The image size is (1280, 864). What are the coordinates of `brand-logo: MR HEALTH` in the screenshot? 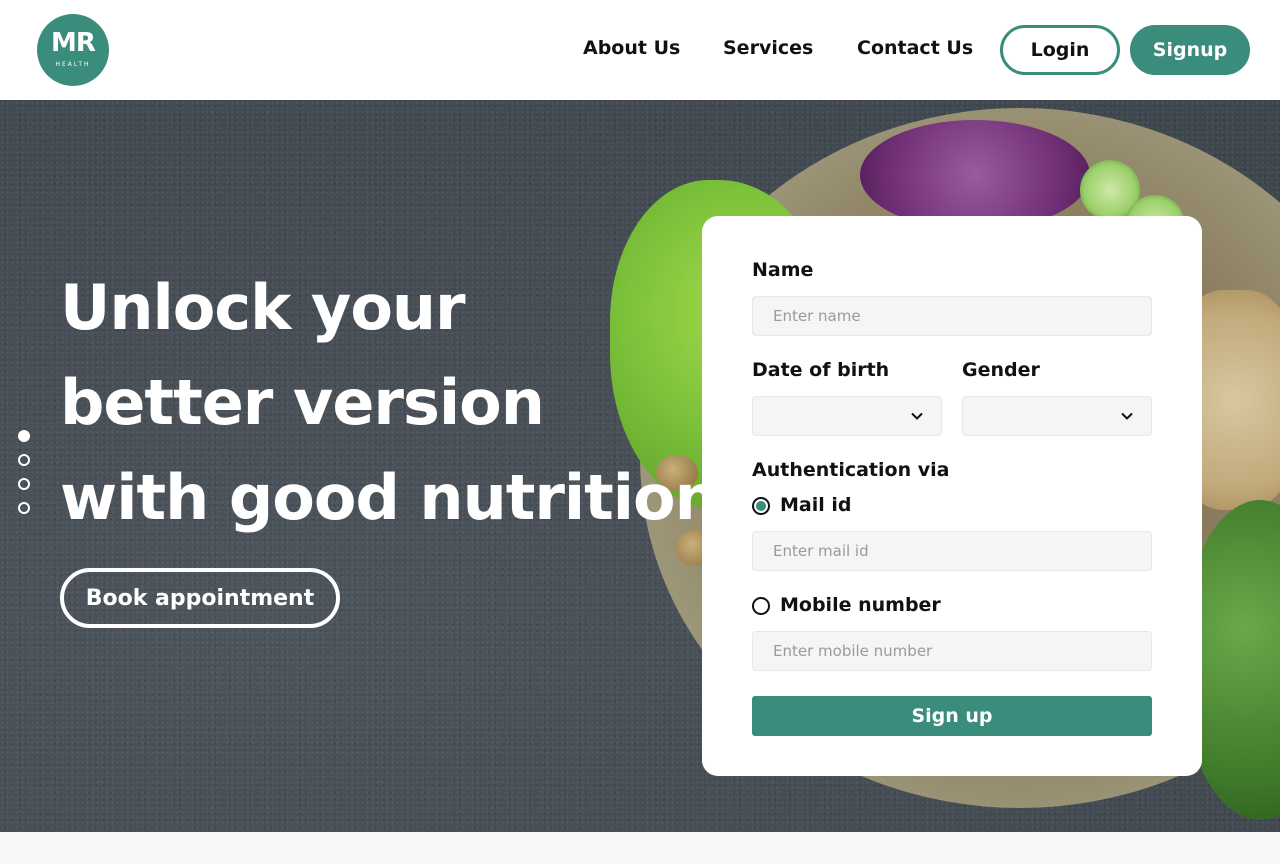 It's located at (73, 50).